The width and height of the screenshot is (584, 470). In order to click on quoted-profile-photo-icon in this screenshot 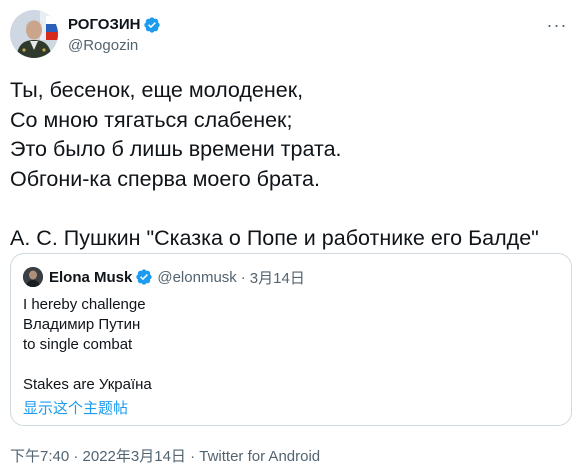, I will do `click(33, 277)`.